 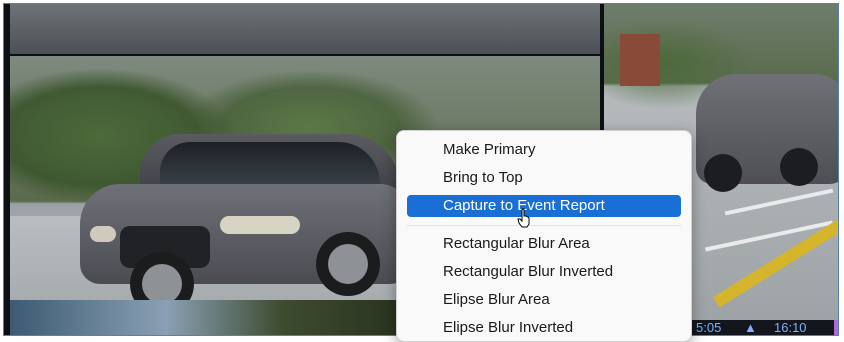 I want to click on pointer-hand-icon, so click(x=523, y=218).